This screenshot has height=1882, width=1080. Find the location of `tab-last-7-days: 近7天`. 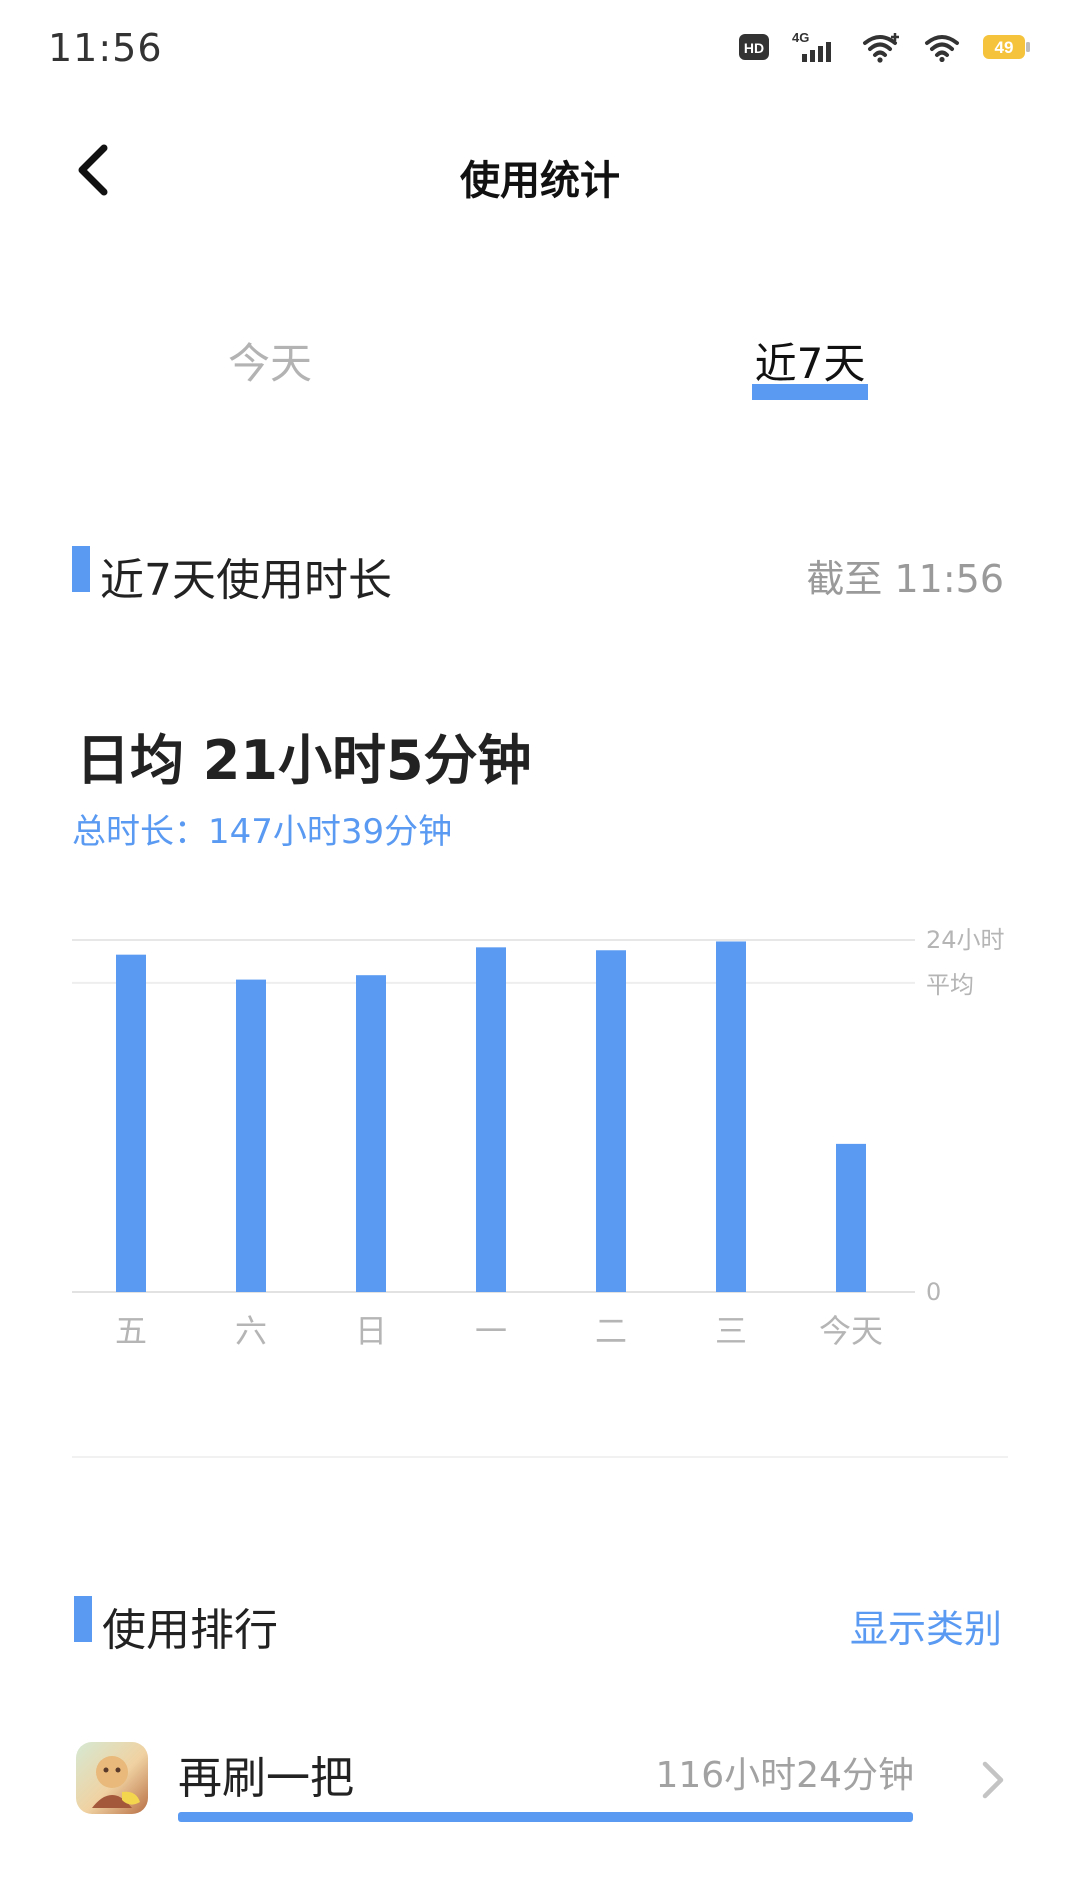

tab-last-7-days: 近7天 is located at coordinates (810, 360).